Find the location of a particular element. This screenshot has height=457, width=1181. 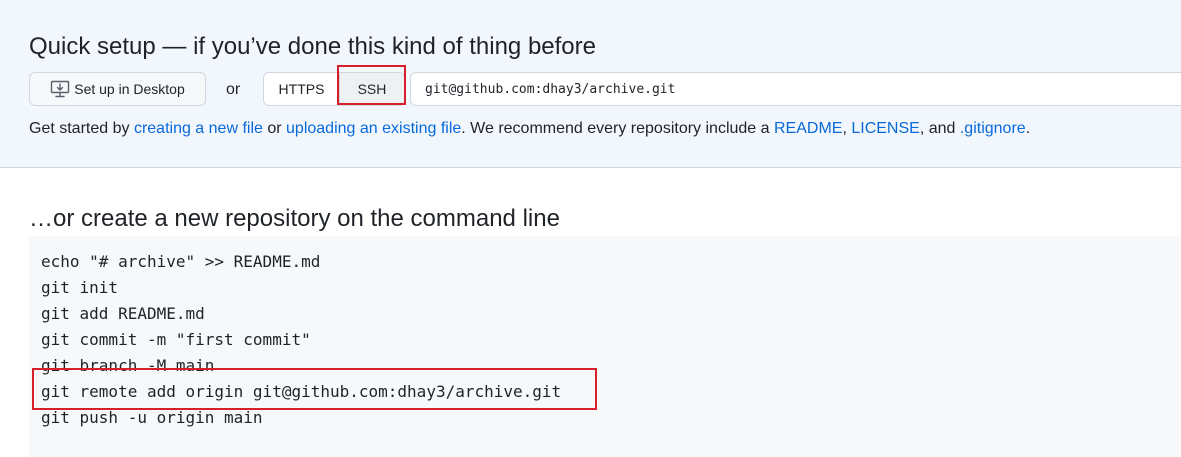

set-up-in-desktop-label: Set up in Desktop is located at coordinates (129, 89).